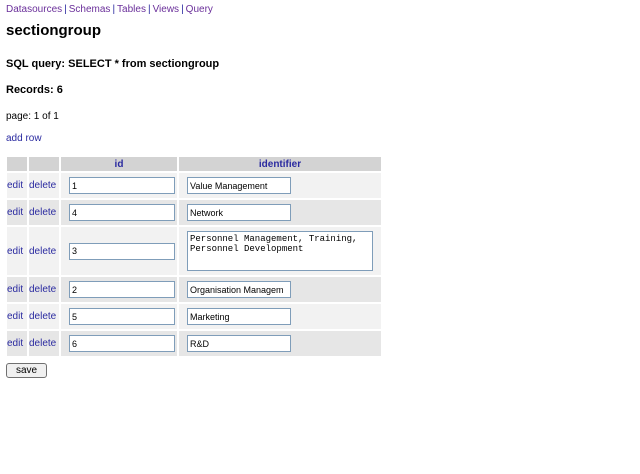  What do you see at coordinates (17, 164) in the screenshot?
I see `header-edit-col` at bounding box center [17, 164].